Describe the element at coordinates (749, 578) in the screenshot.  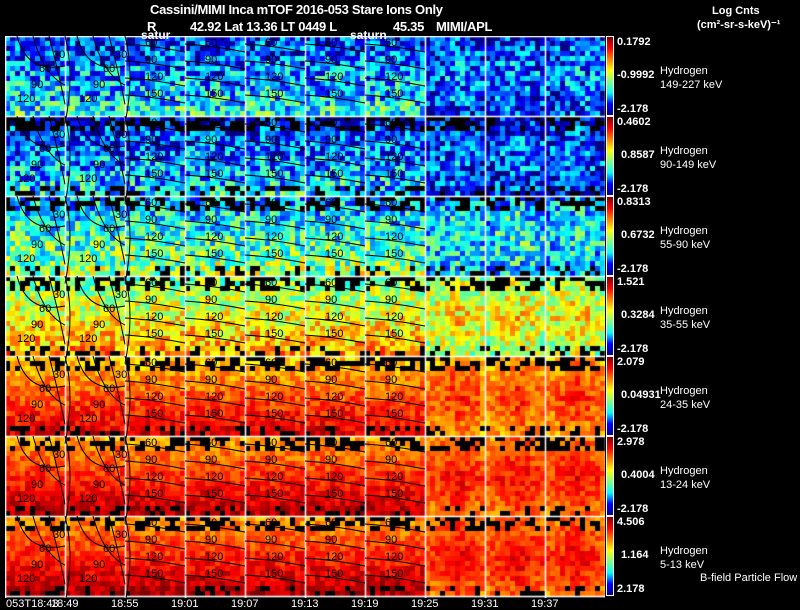
I see `footer-legend: B-field Particle Flow` at that location.